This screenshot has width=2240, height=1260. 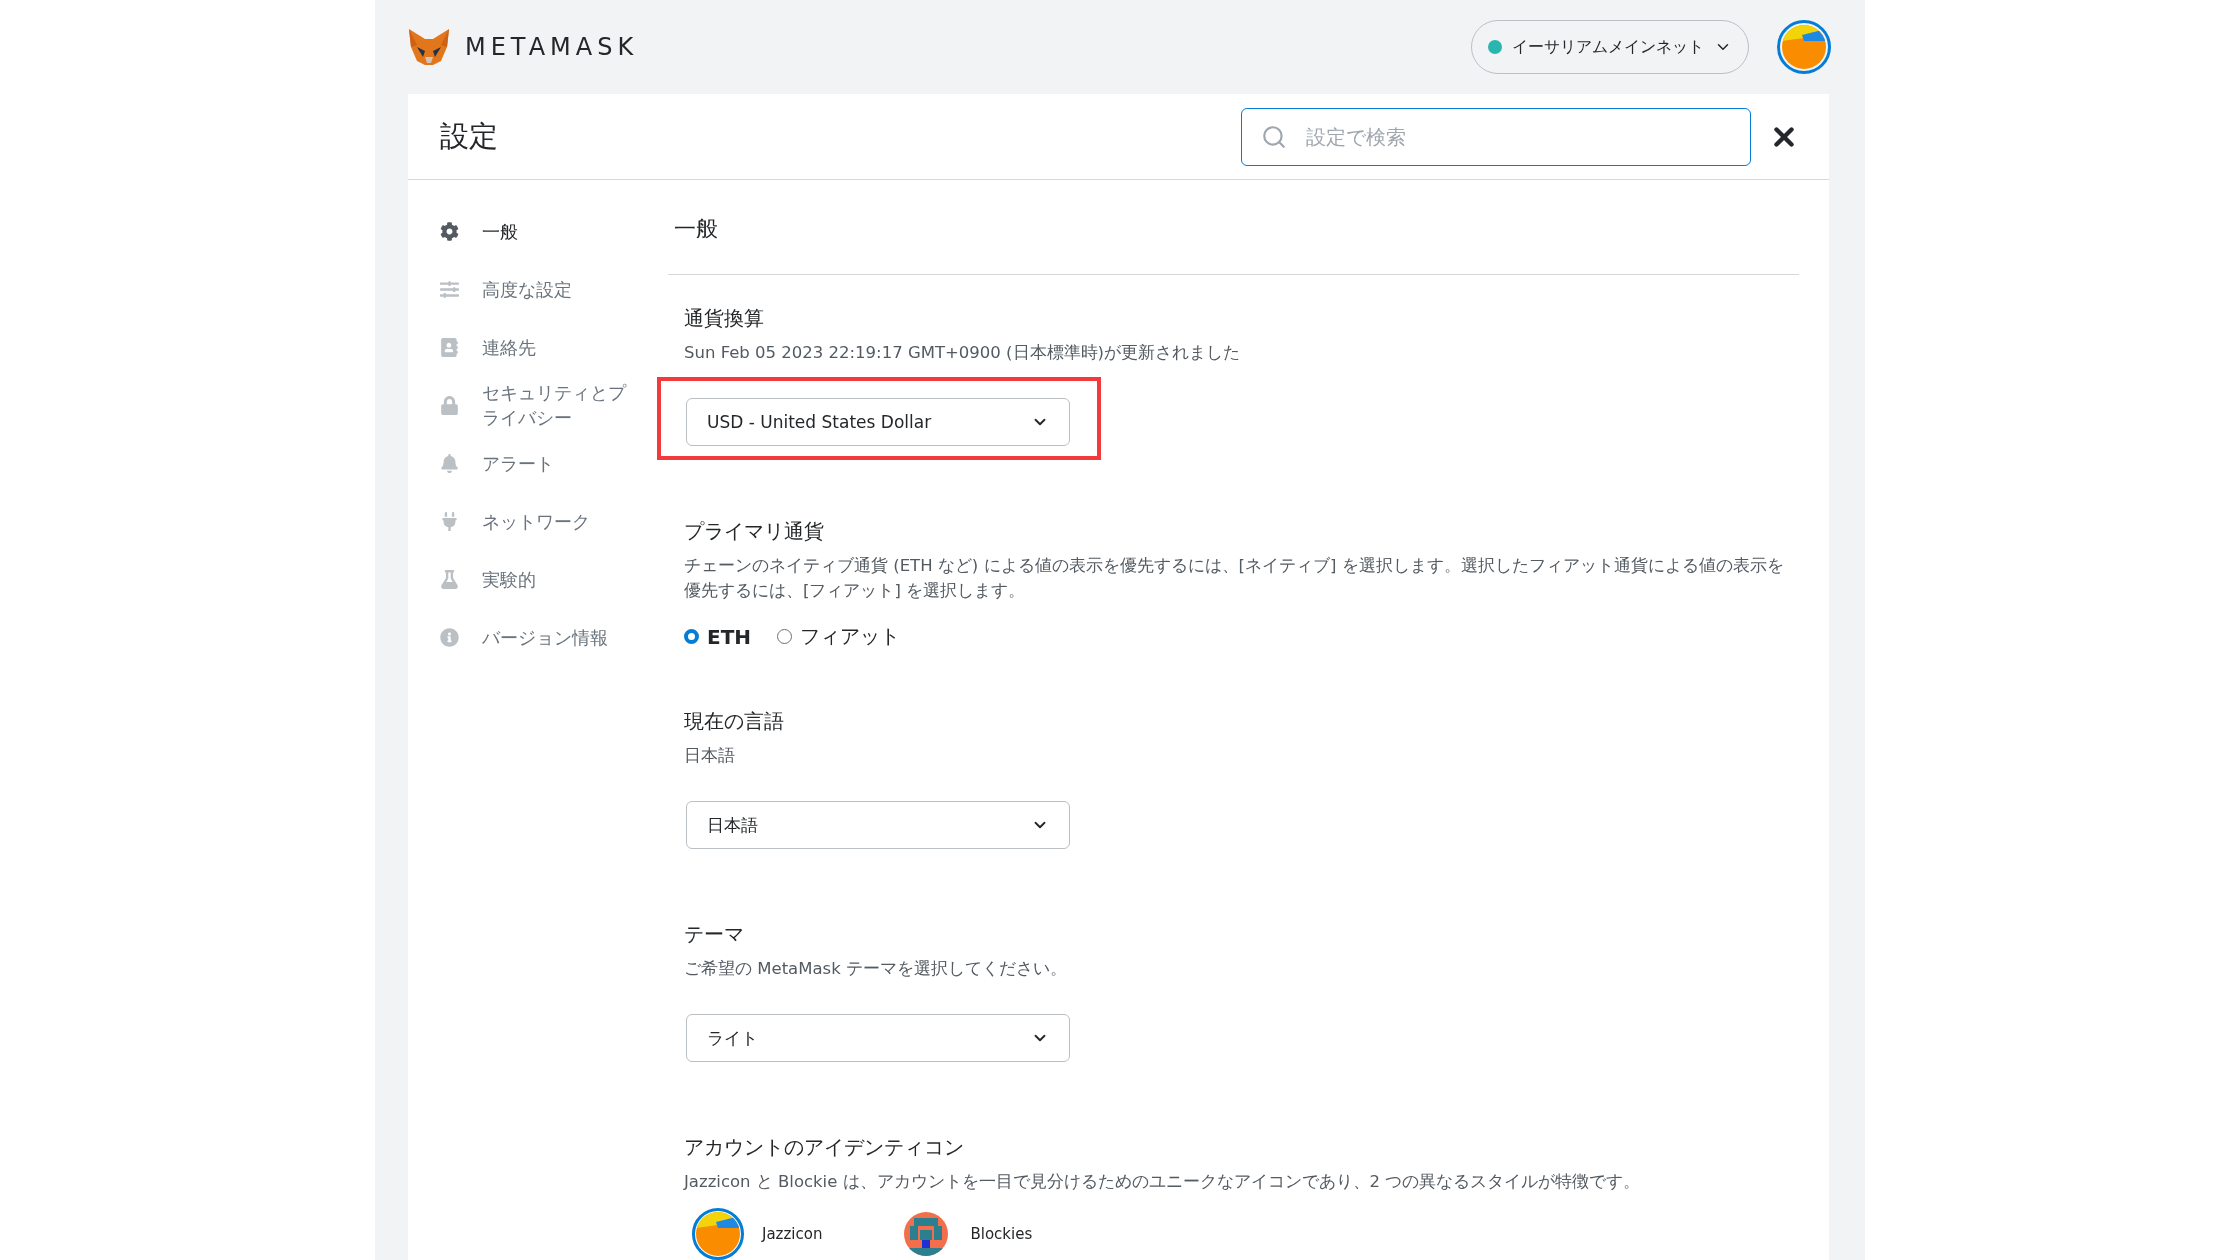 I want to click on section-title: テーマ, so click(x=714, y=934).